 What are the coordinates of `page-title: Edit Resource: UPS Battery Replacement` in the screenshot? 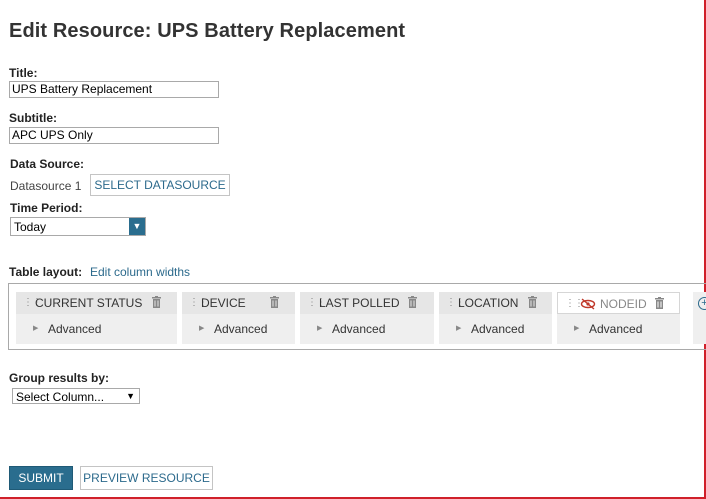 It's located at (207, 31).